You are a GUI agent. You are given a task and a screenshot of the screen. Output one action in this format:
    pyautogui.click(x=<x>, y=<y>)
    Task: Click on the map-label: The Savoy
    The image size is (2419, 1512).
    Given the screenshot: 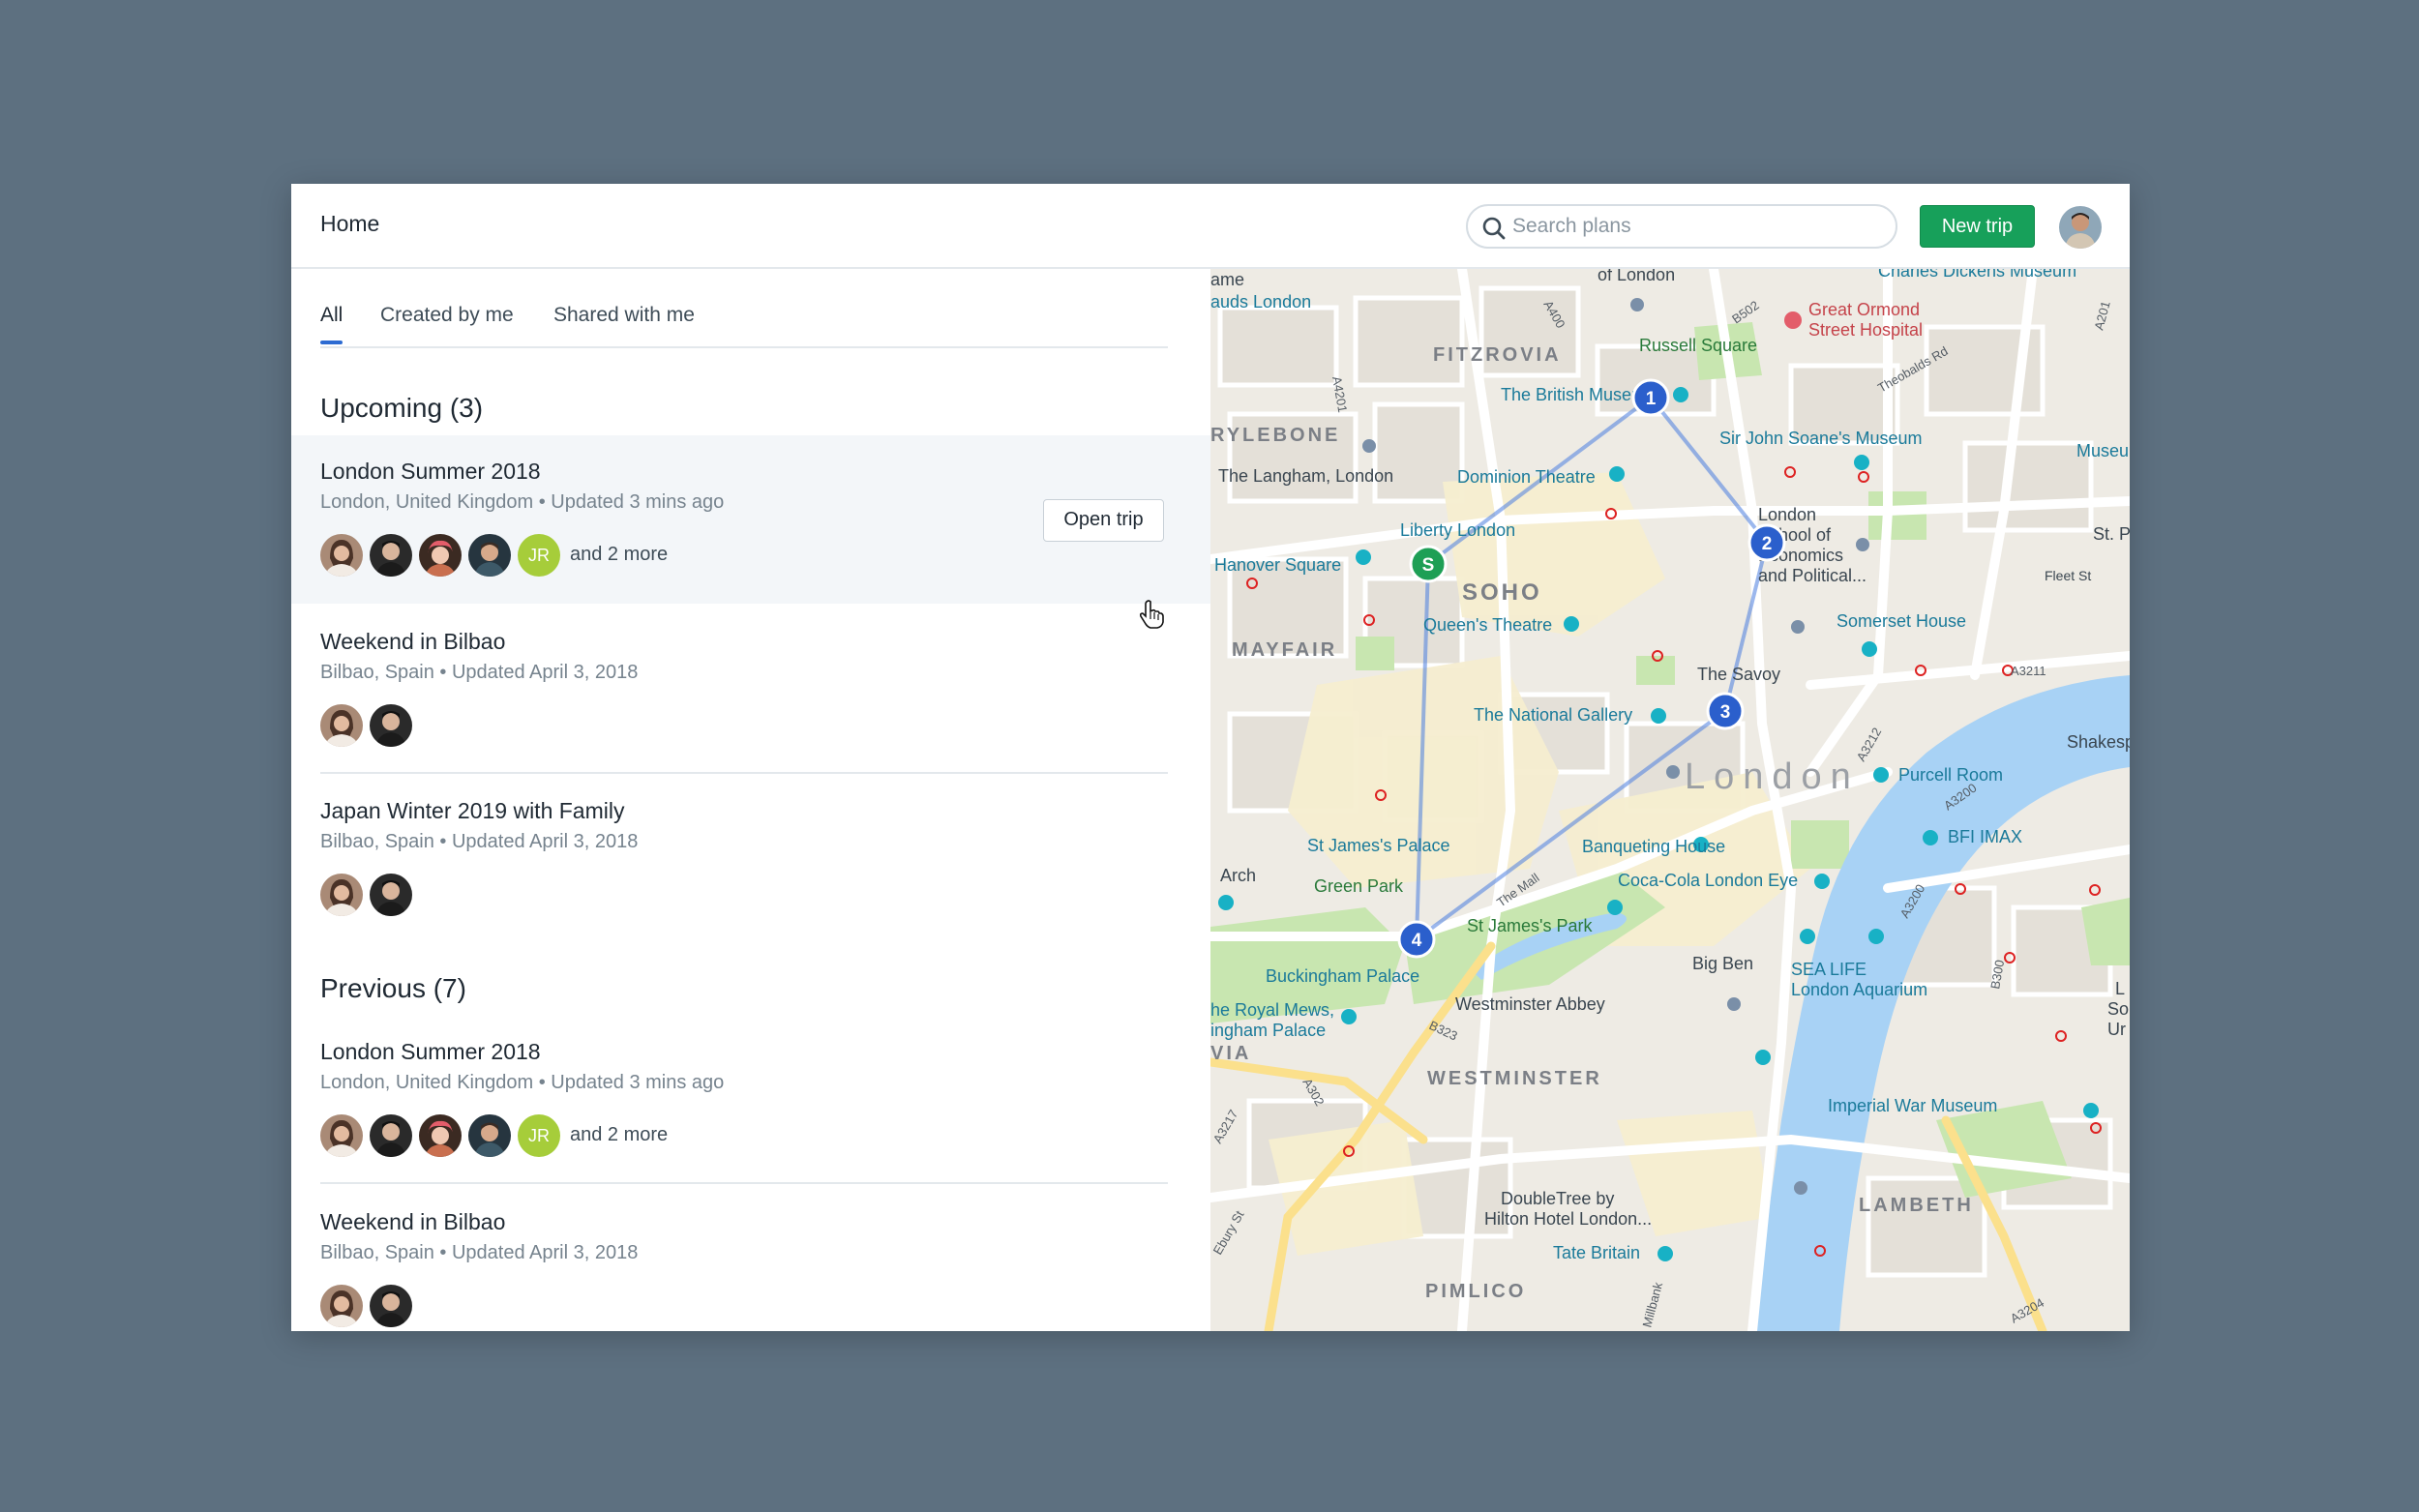 What is the action you would take?
    pyautogui.click(x=1738, y=675)
    